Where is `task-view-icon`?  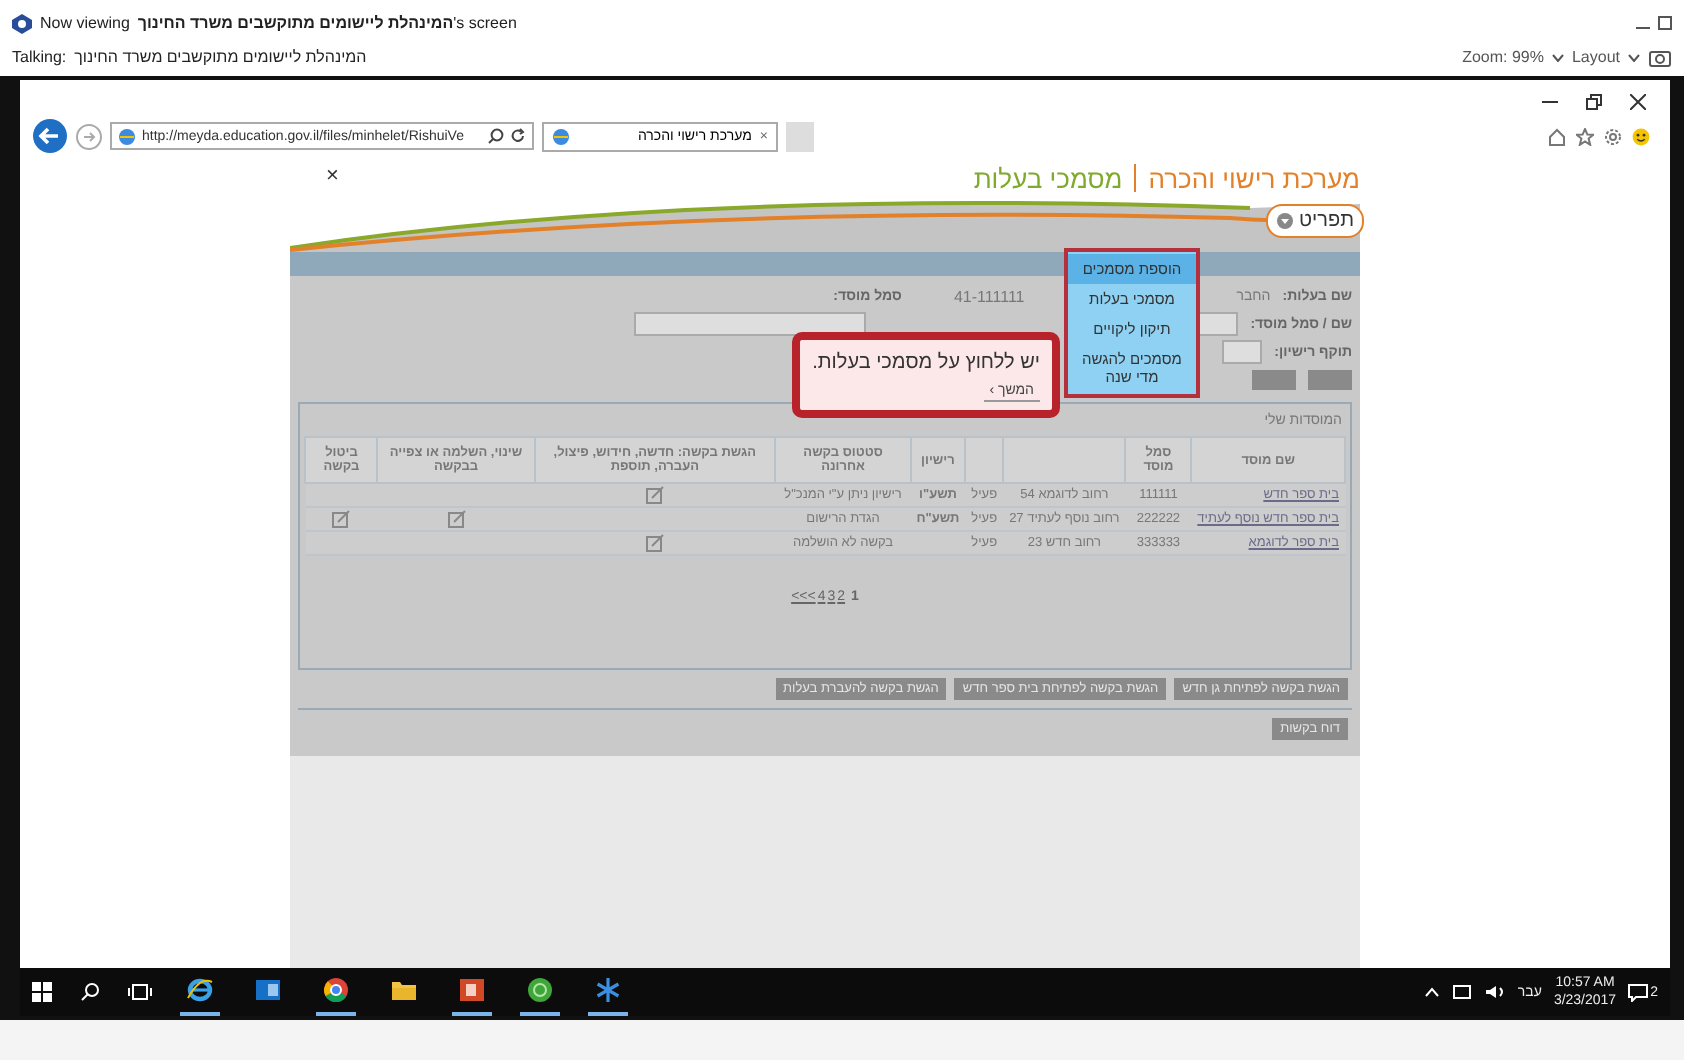
task-view-icon is located at coordinates (140, 992).